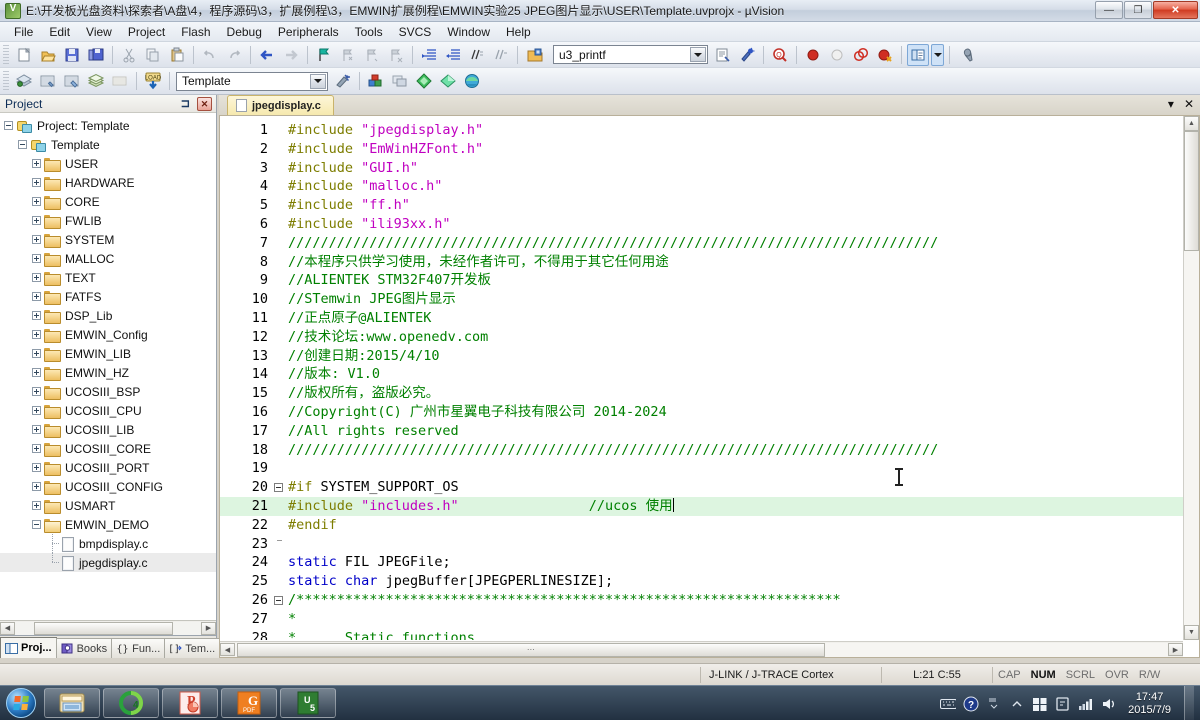 The image size is (1200, 720). Describe the element at coordinates (146, 32) in the screenshot. I see `menu-project: Project` at that location.